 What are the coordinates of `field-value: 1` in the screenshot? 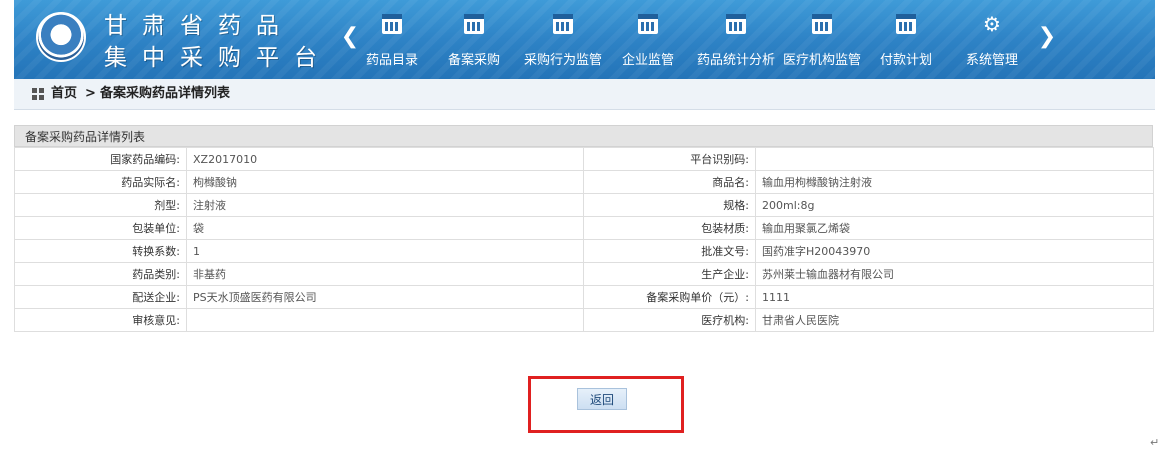 It's located at (385, 251).